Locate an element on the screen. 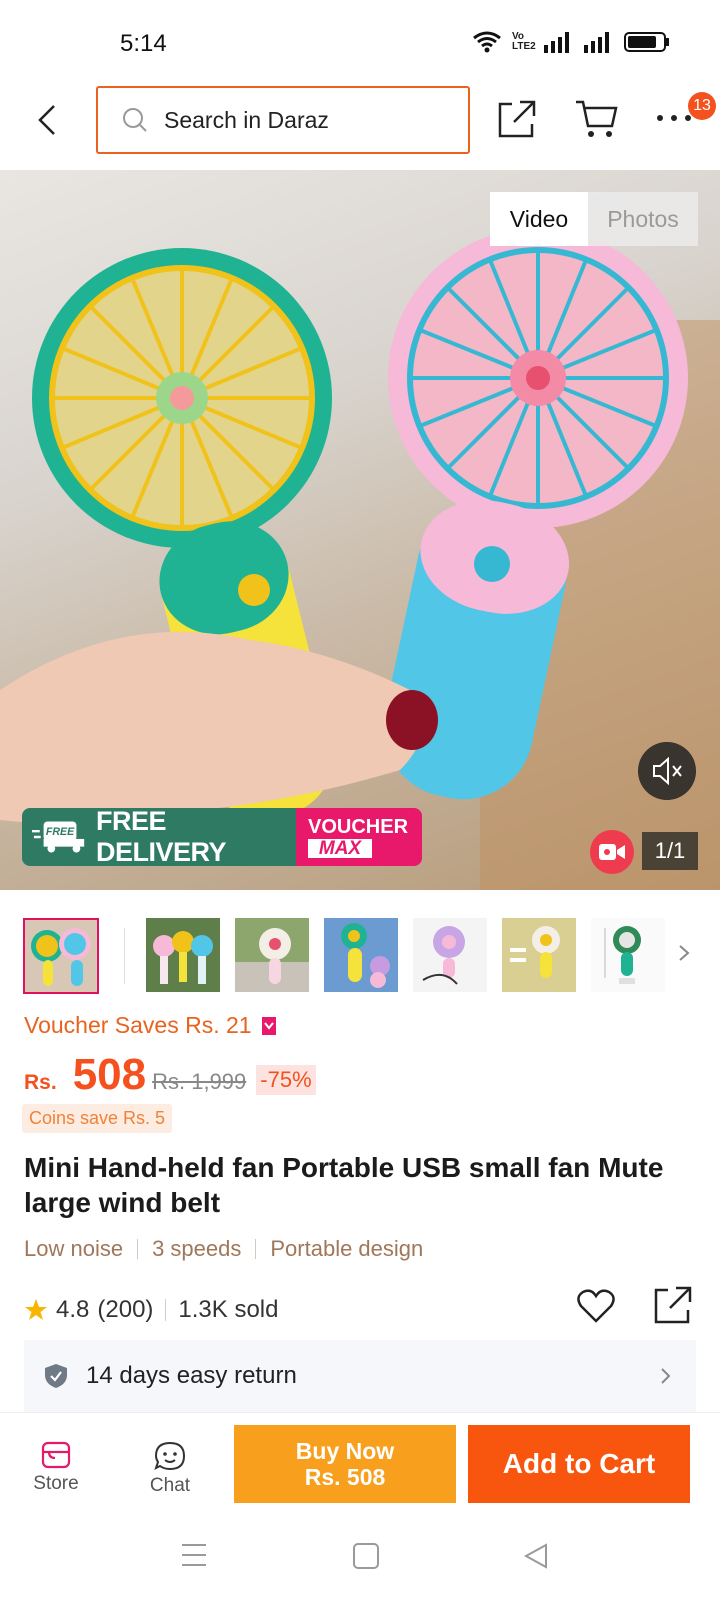 The height and width of the screenshot is (1600, 720). free-tag: FREE is located at coordinates (60, 832).